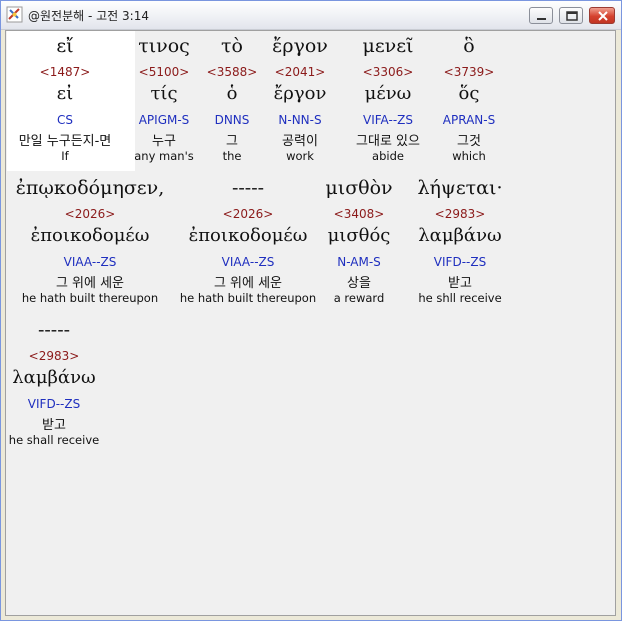  Describe the element at coordinates (300, 141) in the screenshot. I see `korean-translation: 공력이` at that location.